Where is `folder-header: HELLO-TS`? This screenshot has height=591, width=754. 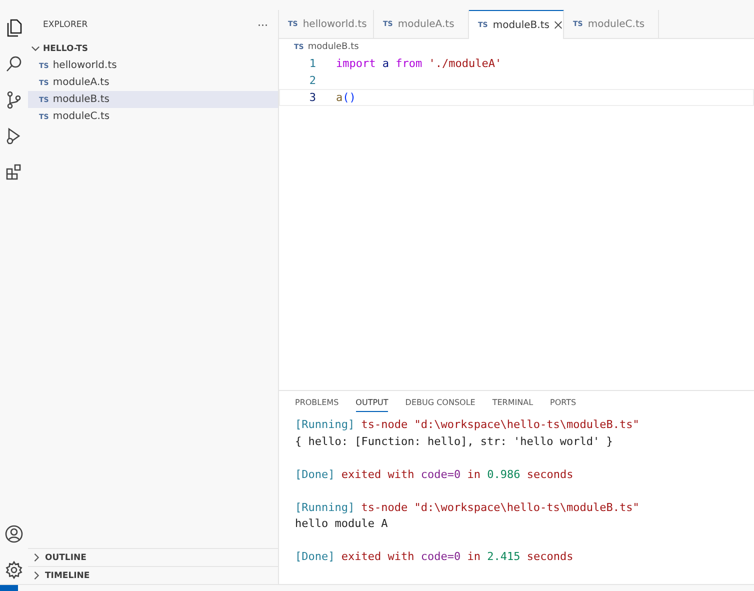 folder-header: HELLO-TS is located at coordinates (153, 48).